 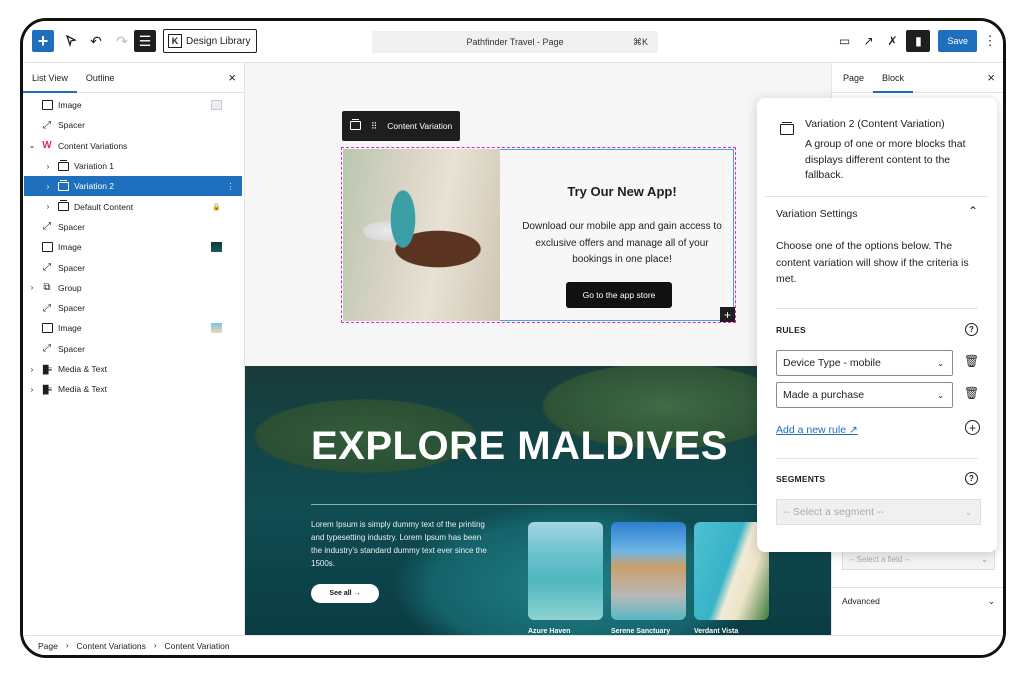 I want to click on block-toolbar-label: Content Variation, so click(x=420, y=126).